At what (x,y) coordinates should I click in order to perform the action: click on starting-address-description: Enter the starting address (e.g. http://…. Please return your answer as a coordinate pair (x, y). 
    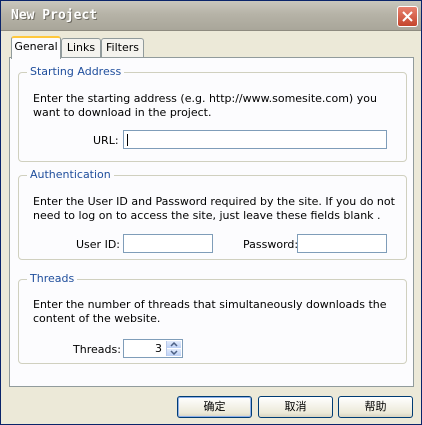
    Looking at the image, I should click on (205, 105).